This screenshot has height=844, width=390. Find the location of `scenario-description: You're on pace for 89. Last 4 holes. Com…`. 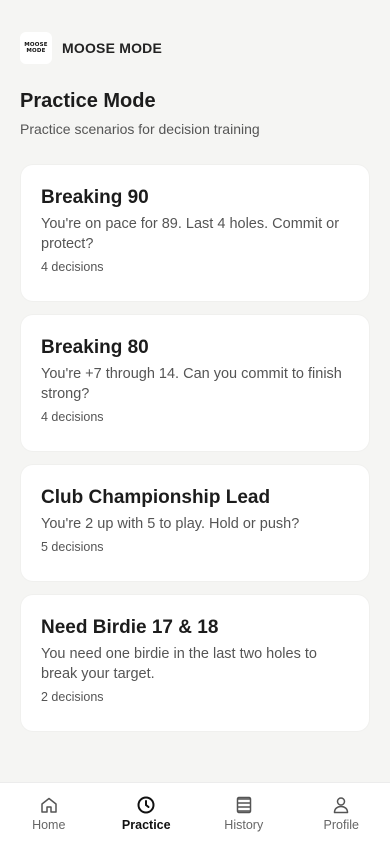

scenario-description: You're on pace for 89. Last 4 holes. Com… is located at coordinates (190, 234).